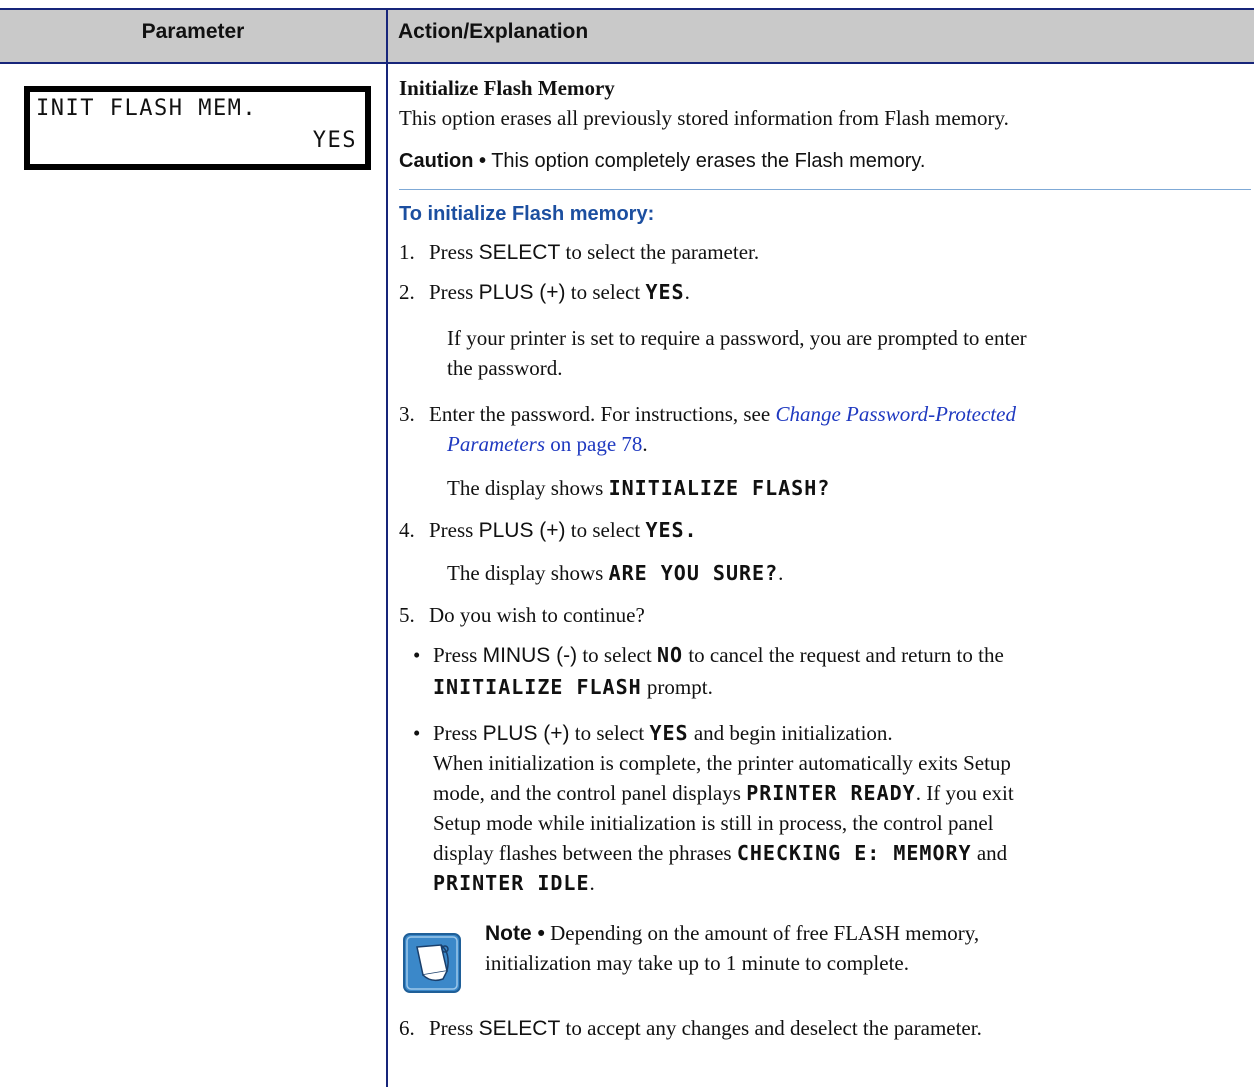  Describe the element at coordinates (854, 853) in the screenshot. I see `lcd-text-checking-memory: CHECKING E: MEMORY` at that location.